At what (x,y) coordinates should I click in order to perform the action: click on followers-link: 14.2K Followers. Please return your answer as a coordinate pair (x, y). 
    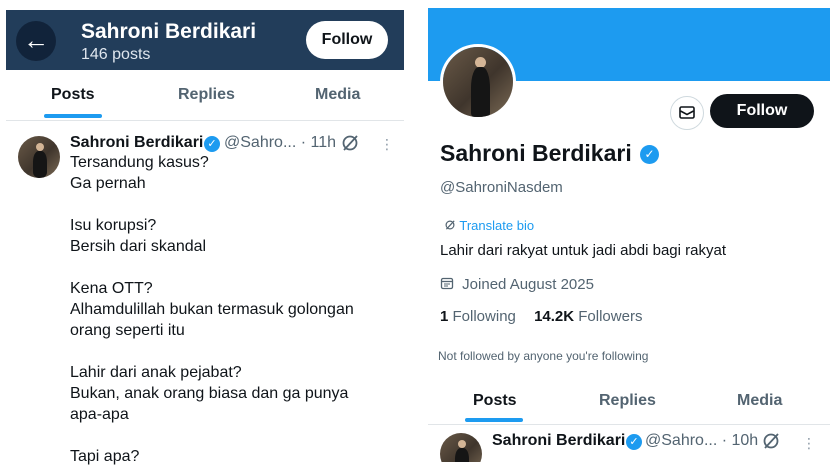
    Looking at the image, I should click on (588, 316).